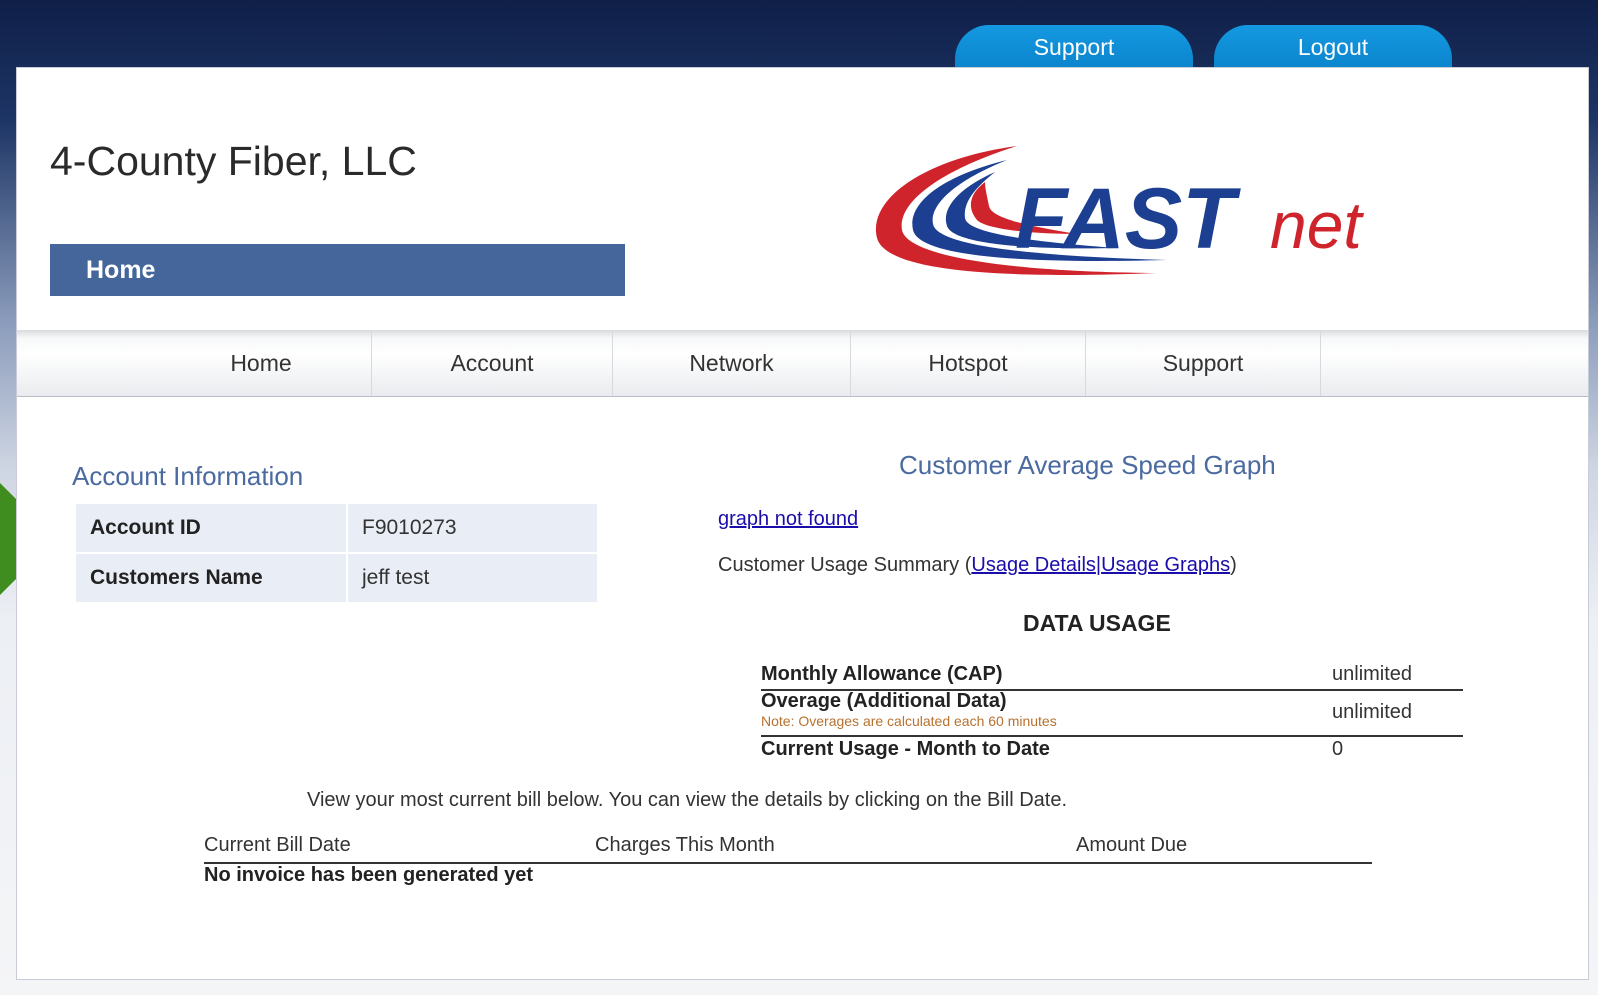 The image size is (1598, 995). I want to click on account-id-label: Account ID, so click(211, 528).